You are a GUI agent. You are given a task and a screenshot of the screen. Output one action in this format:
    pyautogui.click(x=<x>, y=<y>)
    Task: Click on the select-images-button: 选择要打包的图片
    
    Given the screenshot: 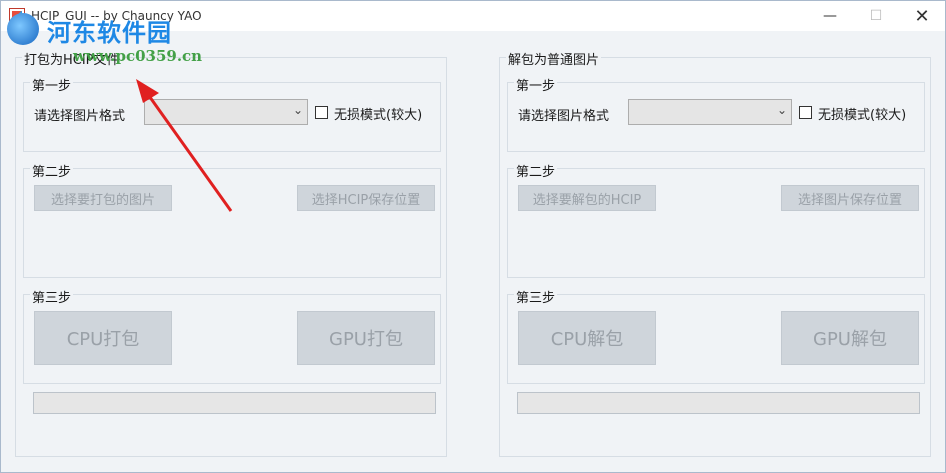 What is the action you would take?
    pyautogui.click(x=103, y=198)
    